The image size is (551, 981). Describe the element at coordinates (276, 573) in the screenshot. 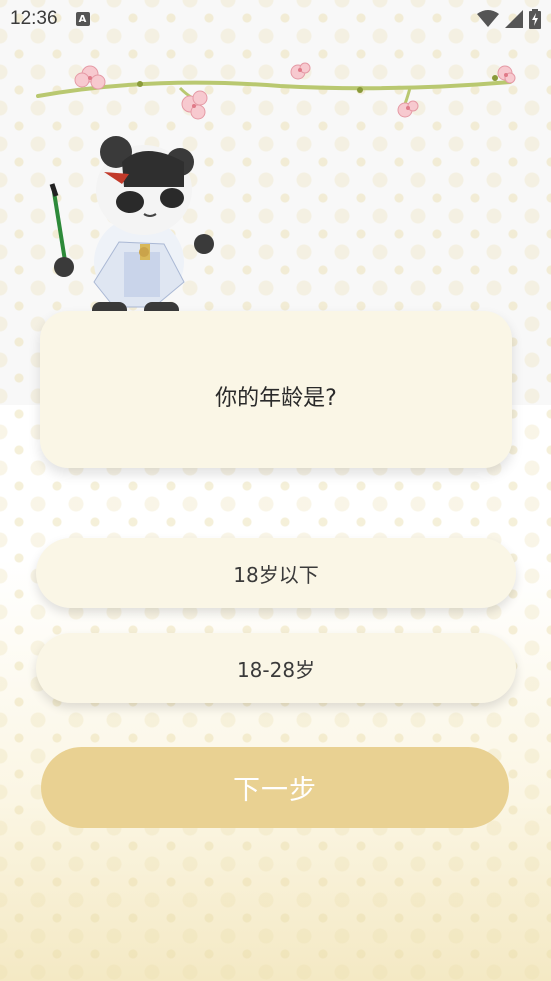

I see `option-under-18-button: 18岁以下` at that location.